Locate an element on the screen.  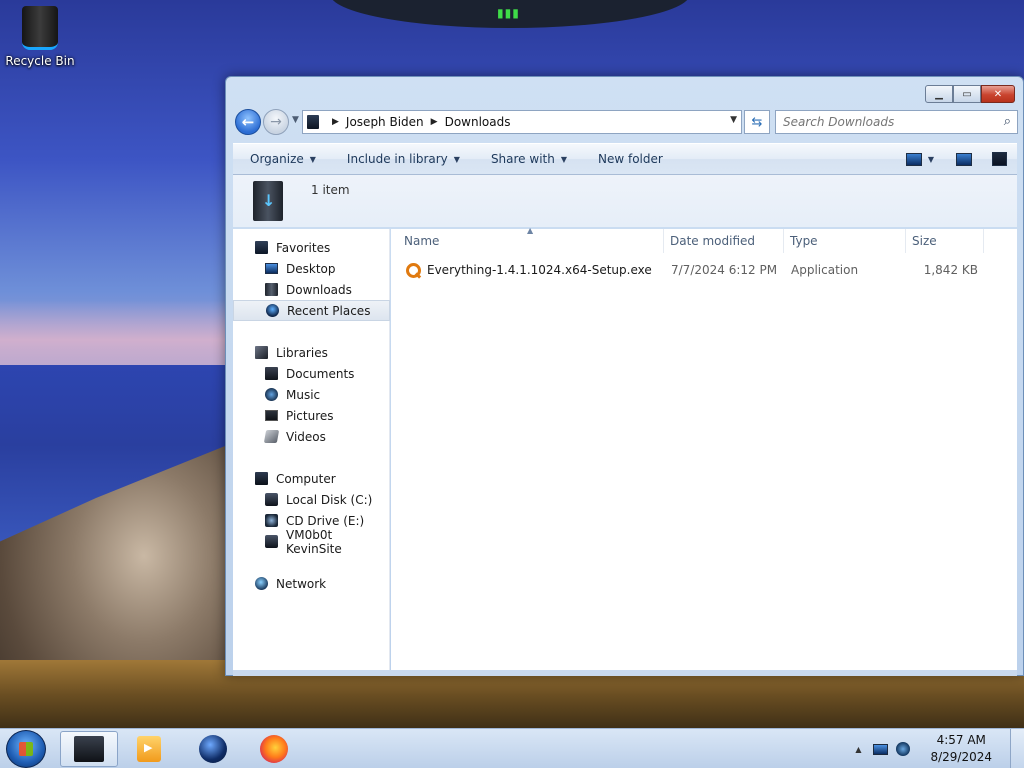
downloads-folder-icon is located at coordinates (268, 201).